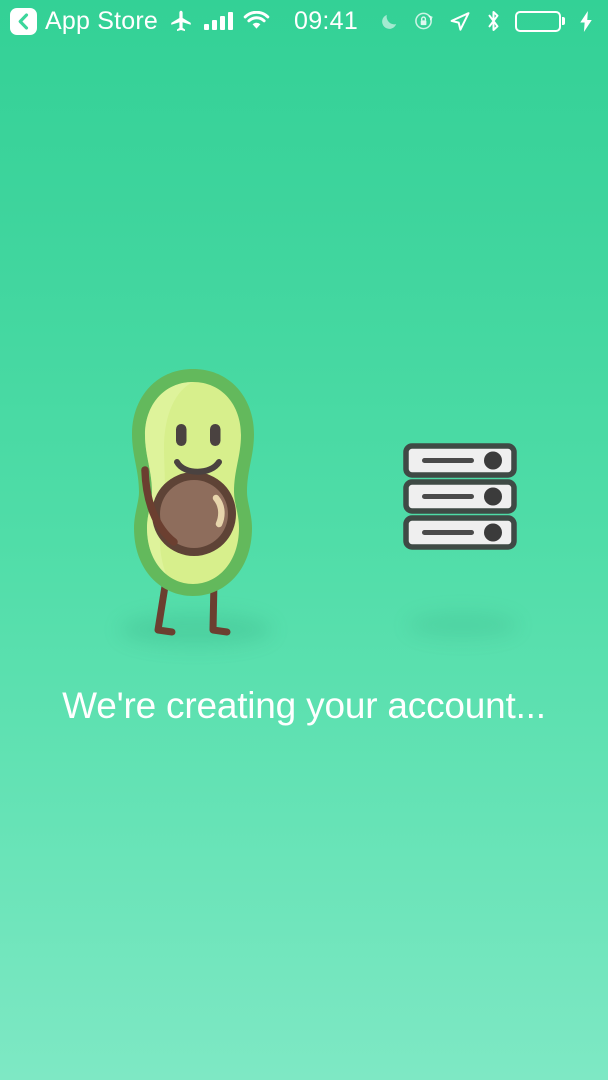 This screenshot has height=1080, width=608. Describe the element at coordinates (463, 625) in the screenshot. I see `server-ground-shadow` at that location.